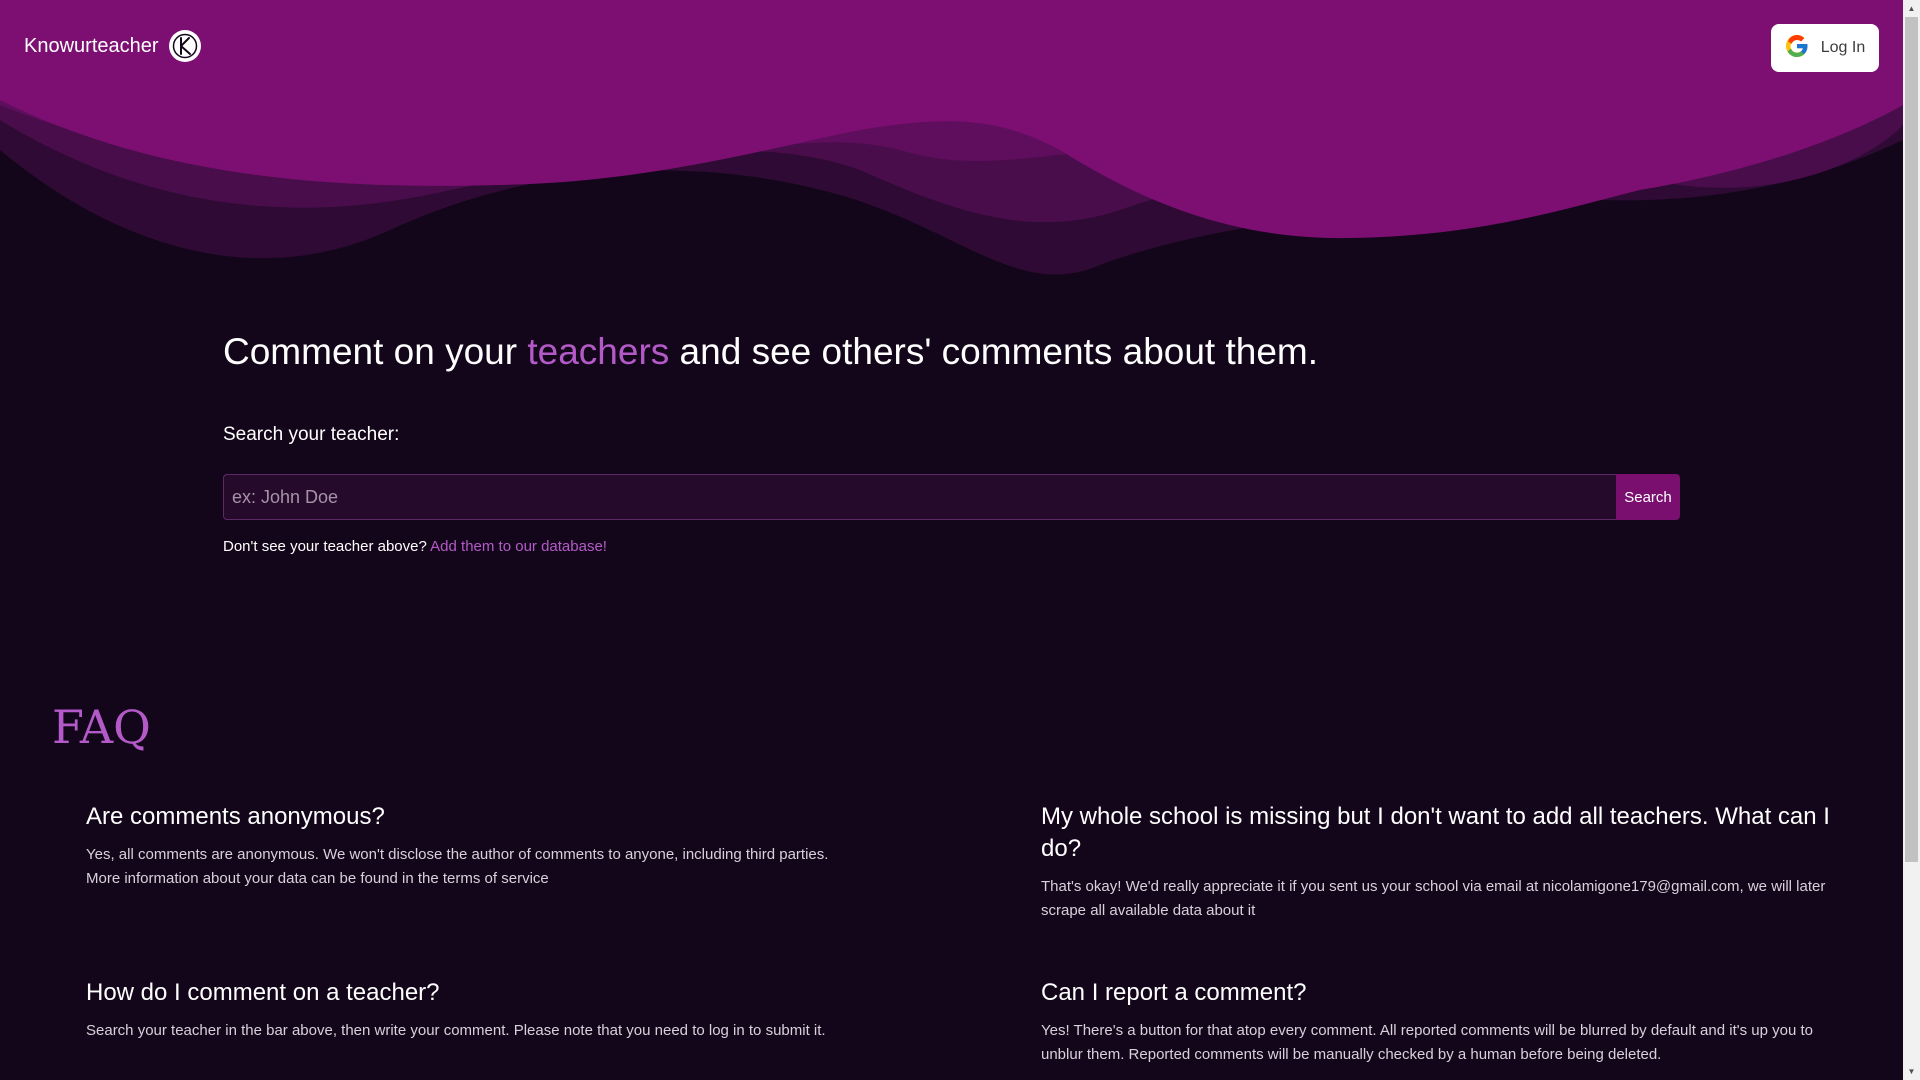  What do you see at coordinates (1648, 497) in the screenshot?
I see `search-button: Search` at bounding box center [1648, 497].